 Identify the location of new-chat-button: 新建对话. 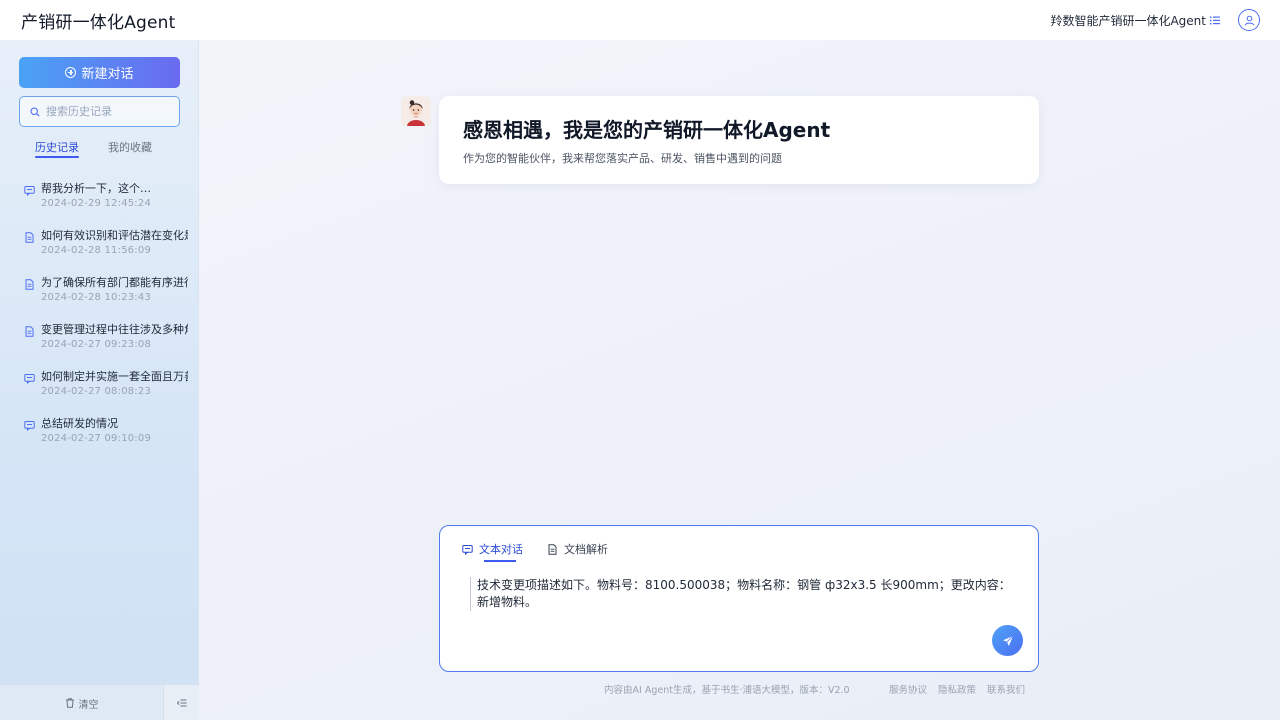
(99, 72).